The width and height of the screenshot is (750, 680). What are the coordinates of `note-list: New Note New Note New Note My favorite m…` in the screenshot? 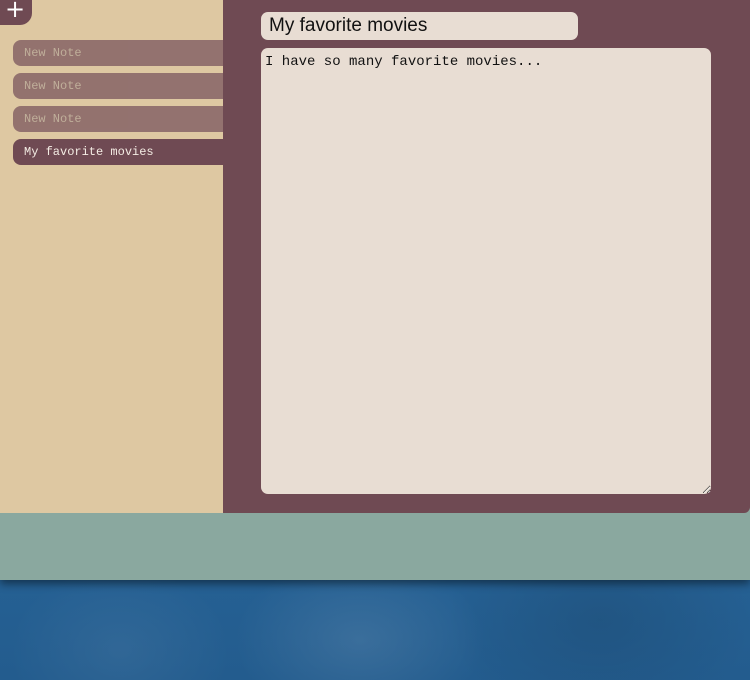 It's located at (118, 106).